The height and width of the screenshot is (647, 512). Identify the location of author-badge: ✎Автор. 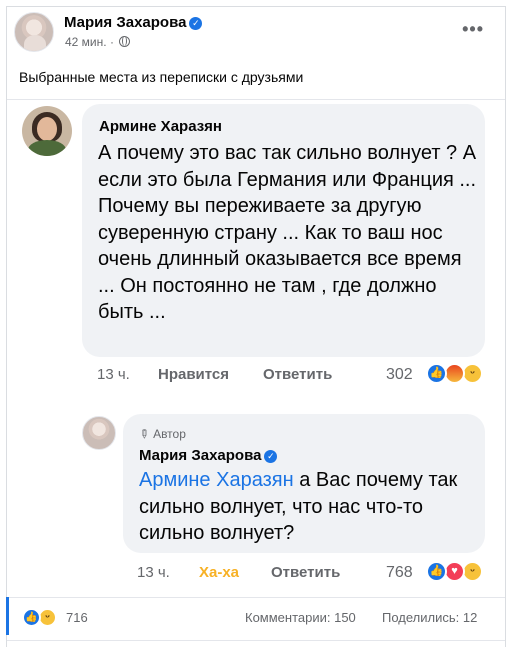
(160, 434).